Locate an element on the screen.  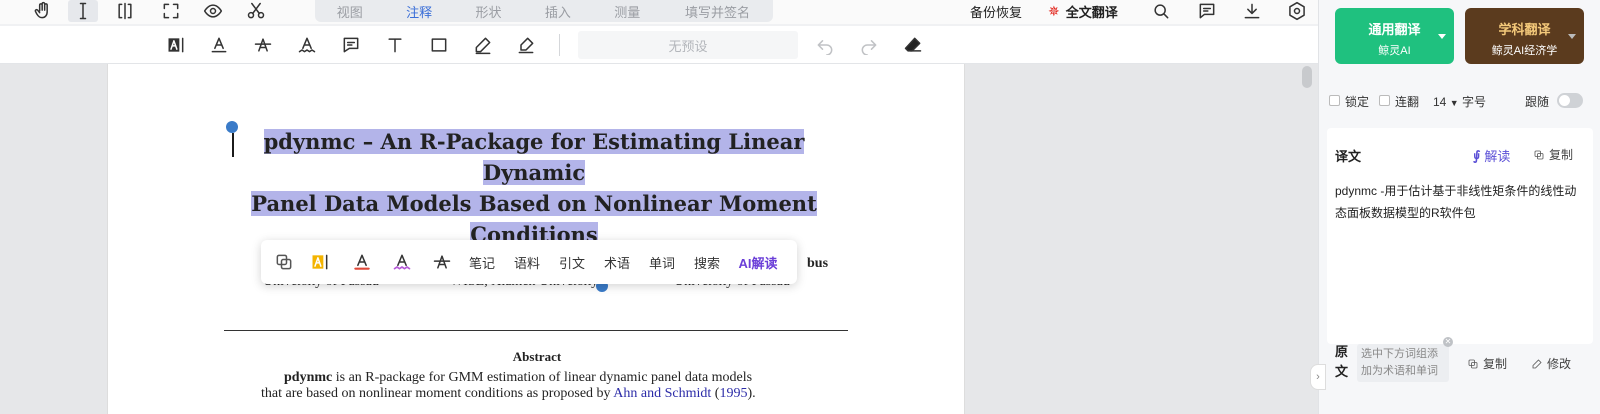
tab-shape: 形状 is located at coordinates (488, 11).